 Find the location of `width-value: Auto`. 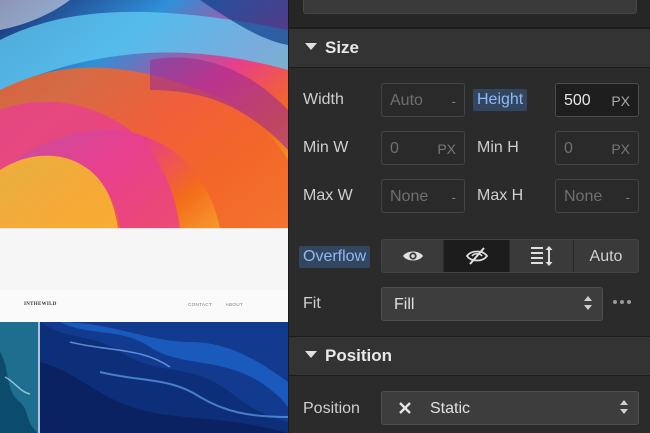

width-value: Auto is located at coordinates (406, 100).